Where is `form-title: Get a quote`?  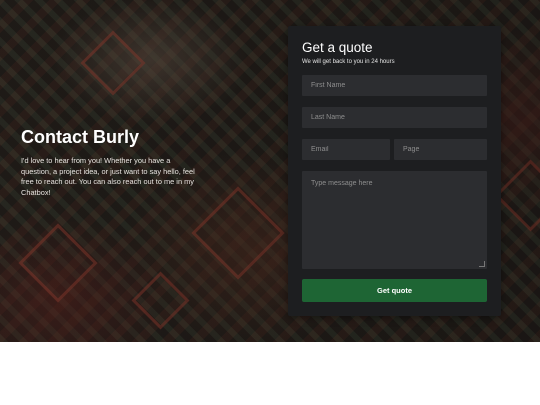
form-title: Get a quote is located at coordinates (337, 47).